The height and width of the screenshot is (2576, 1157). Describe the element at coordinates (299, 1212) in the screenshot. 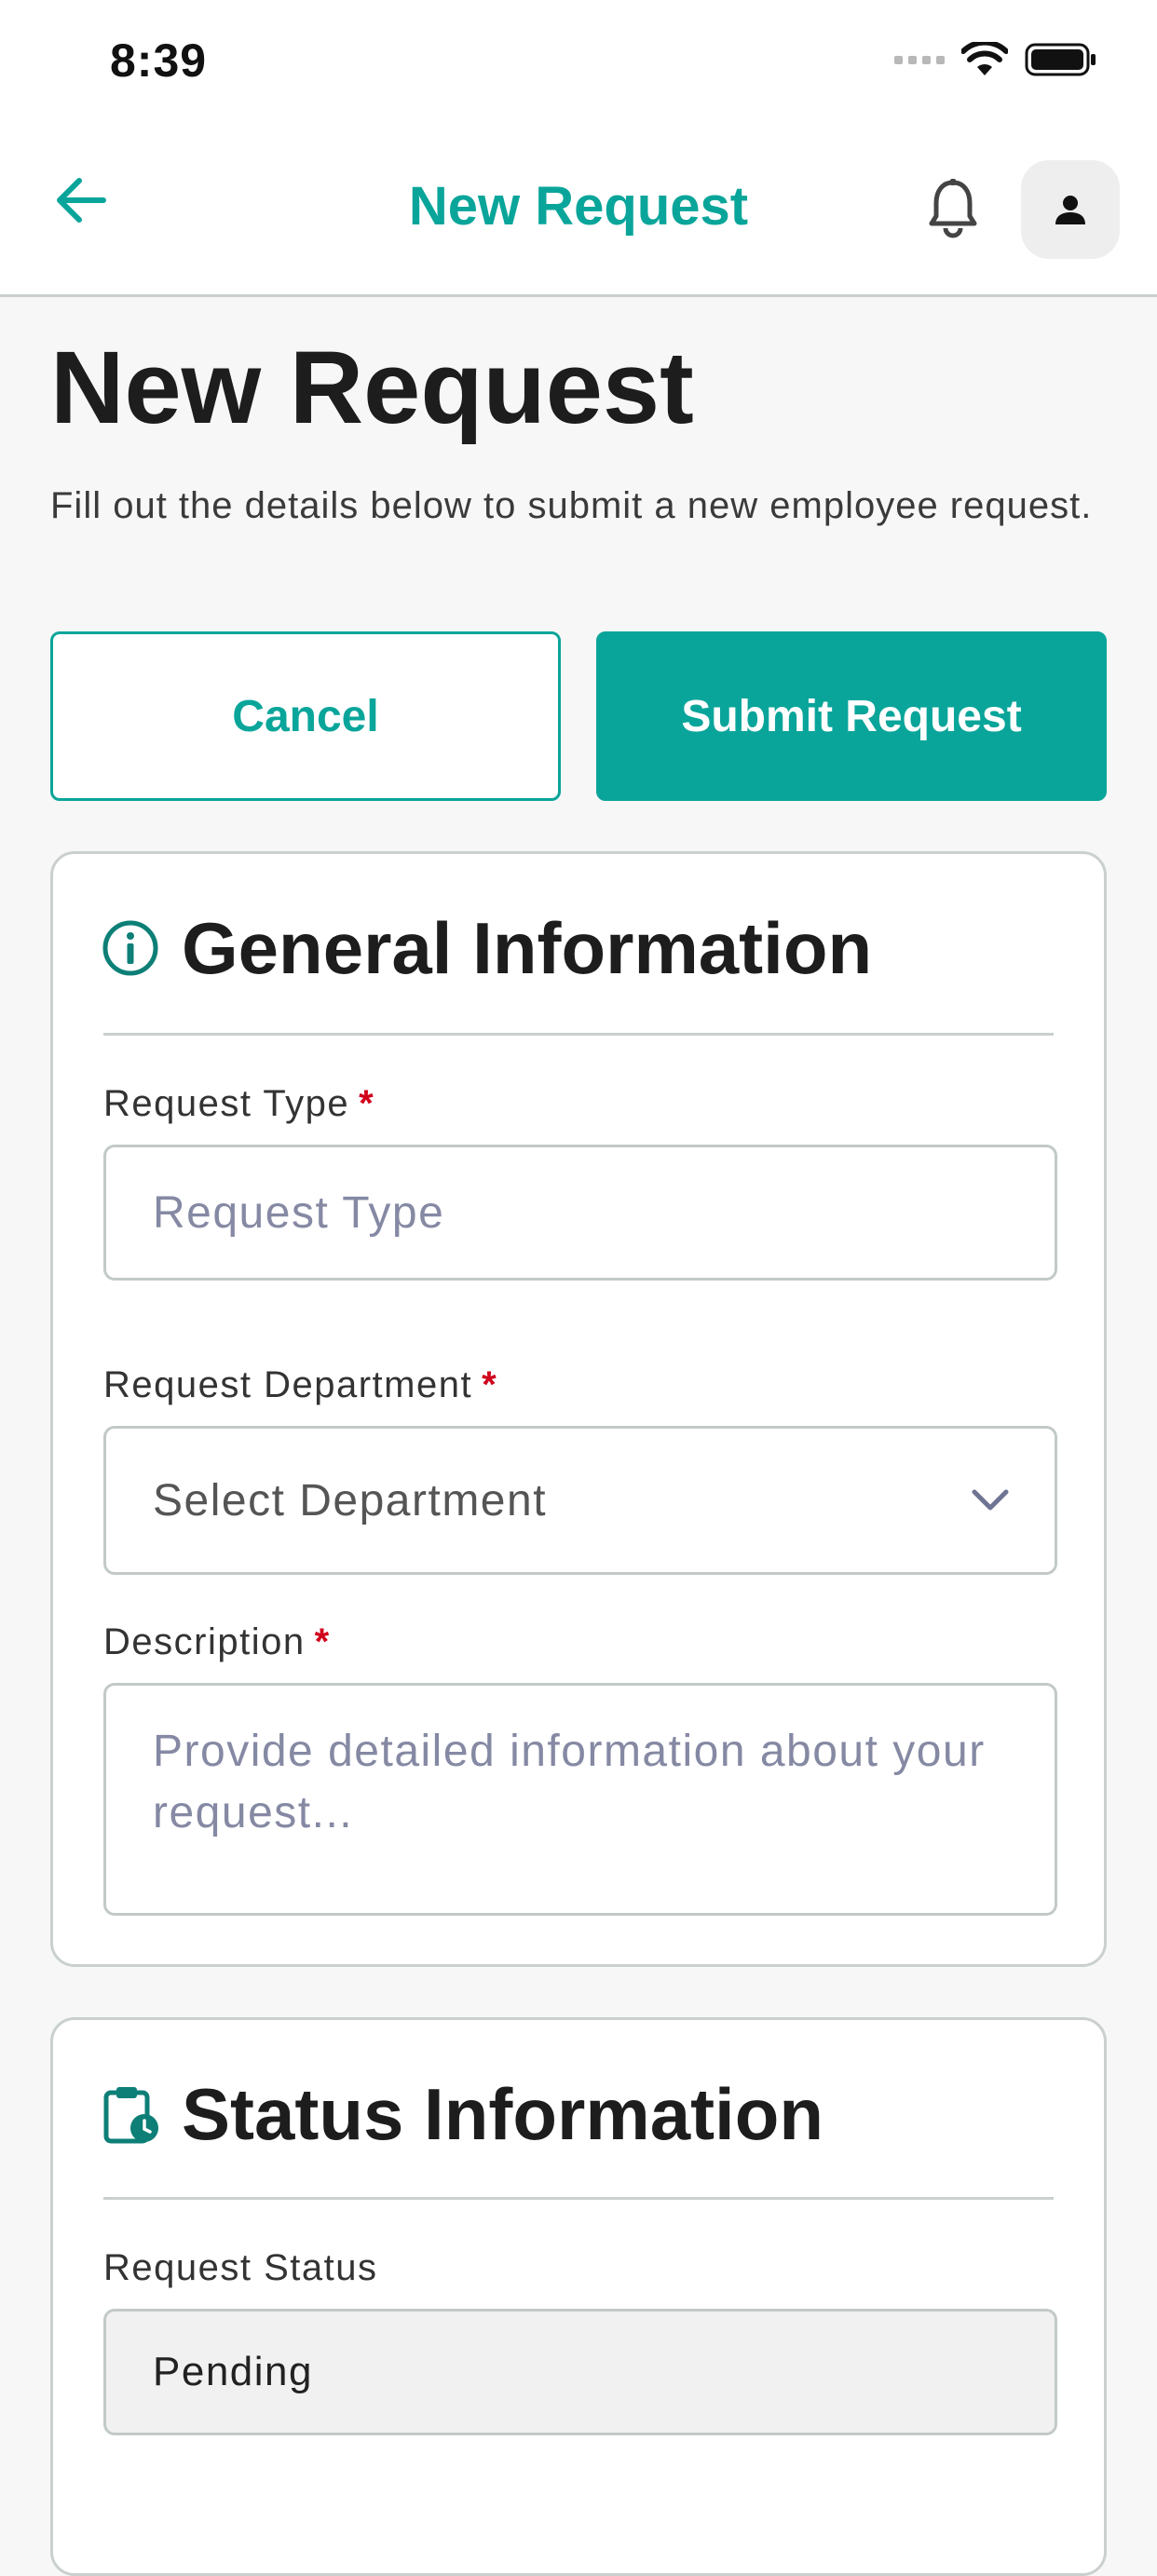

I see `request-type-placeholder: Request Type` at that location.